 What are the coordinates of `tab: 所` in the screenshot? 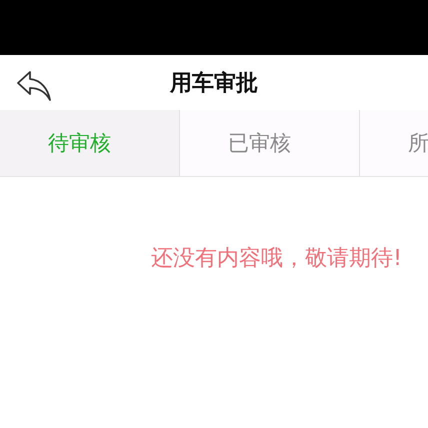 It's located at (394, 143).